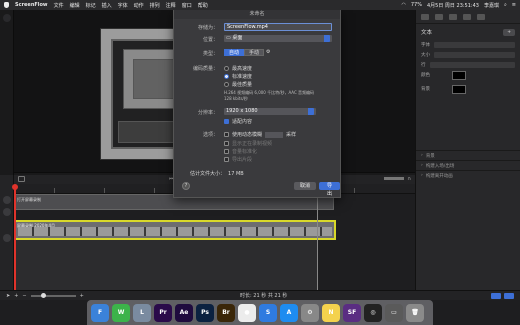  I want to click on inspector-tabs, so click(468, 17).